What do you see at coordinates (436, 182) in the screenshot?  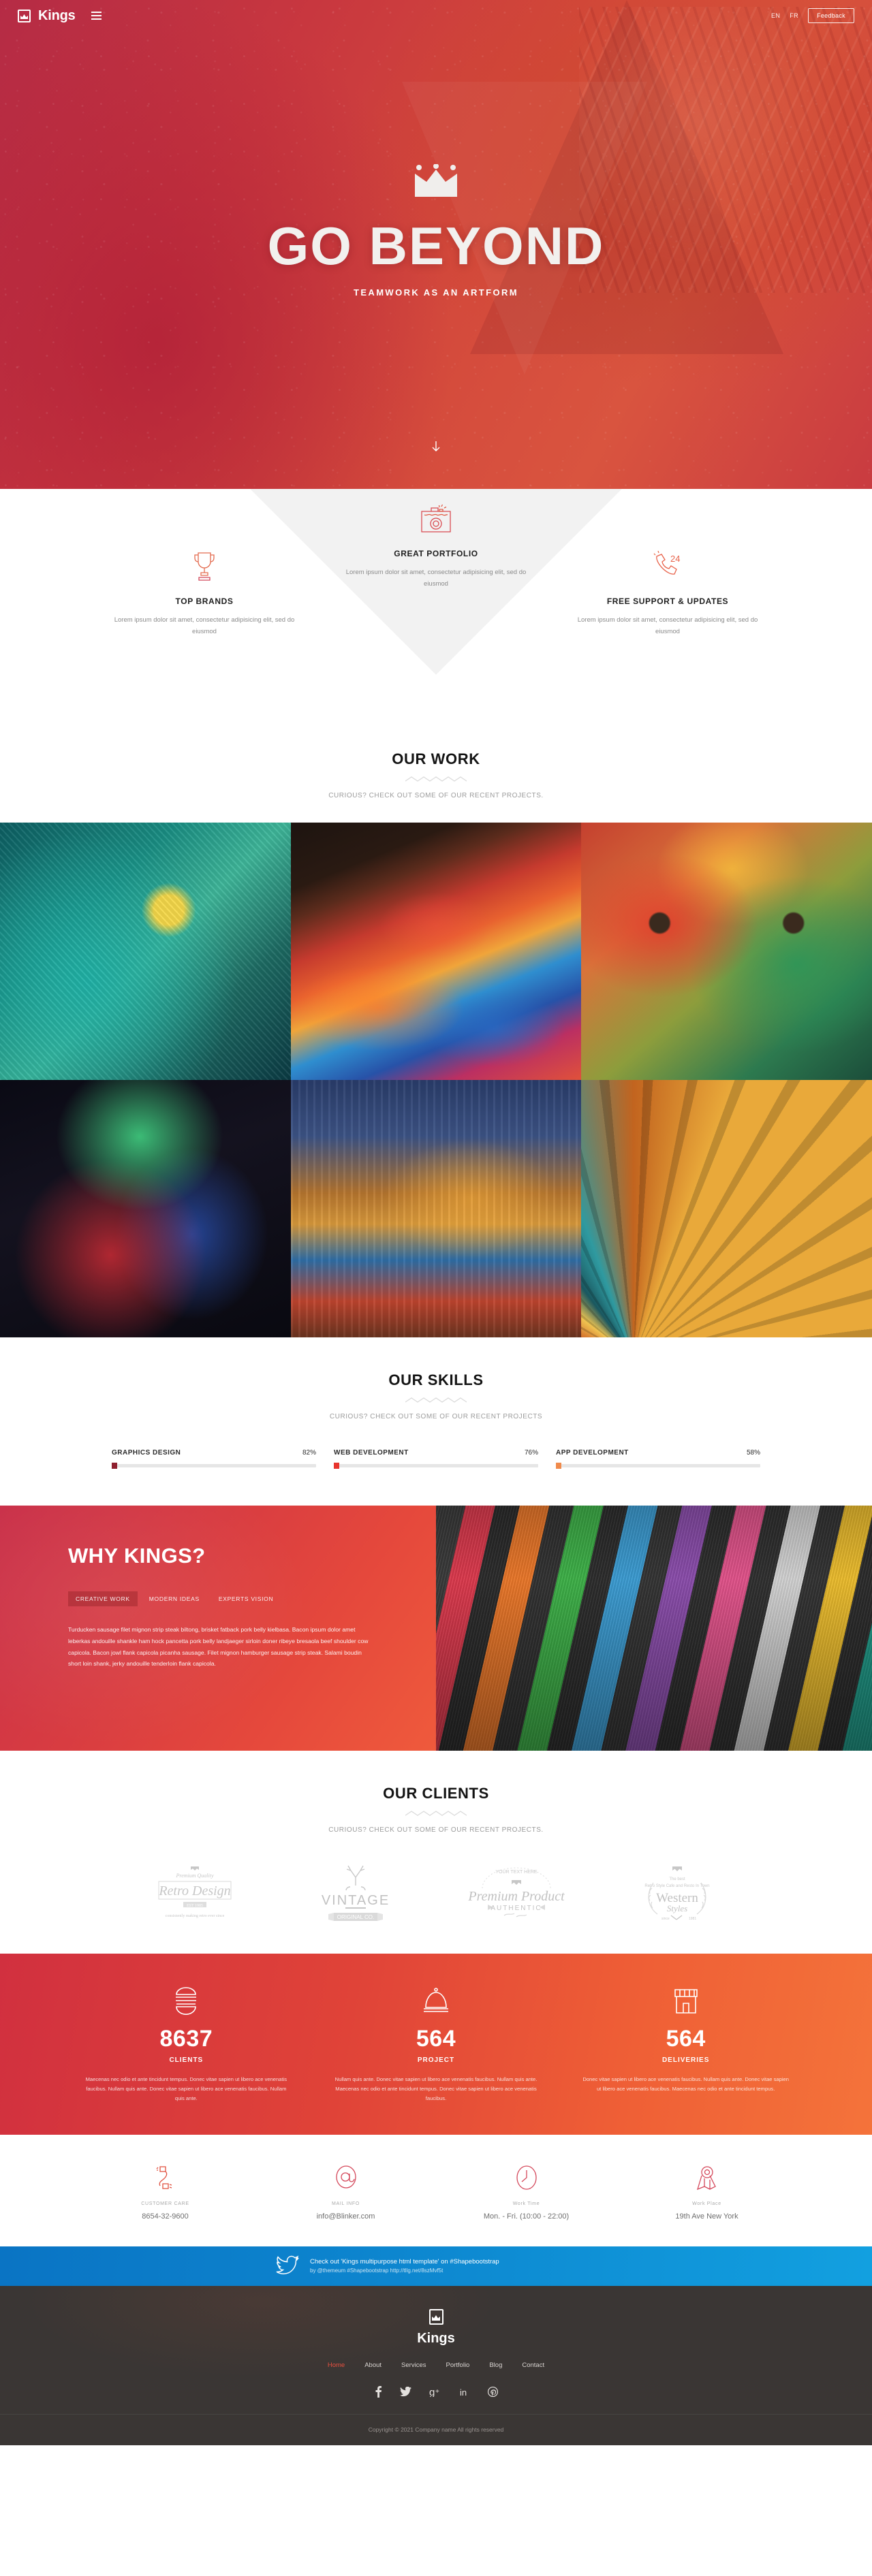 I see `crown-icon` at bounding box center [436, 182].